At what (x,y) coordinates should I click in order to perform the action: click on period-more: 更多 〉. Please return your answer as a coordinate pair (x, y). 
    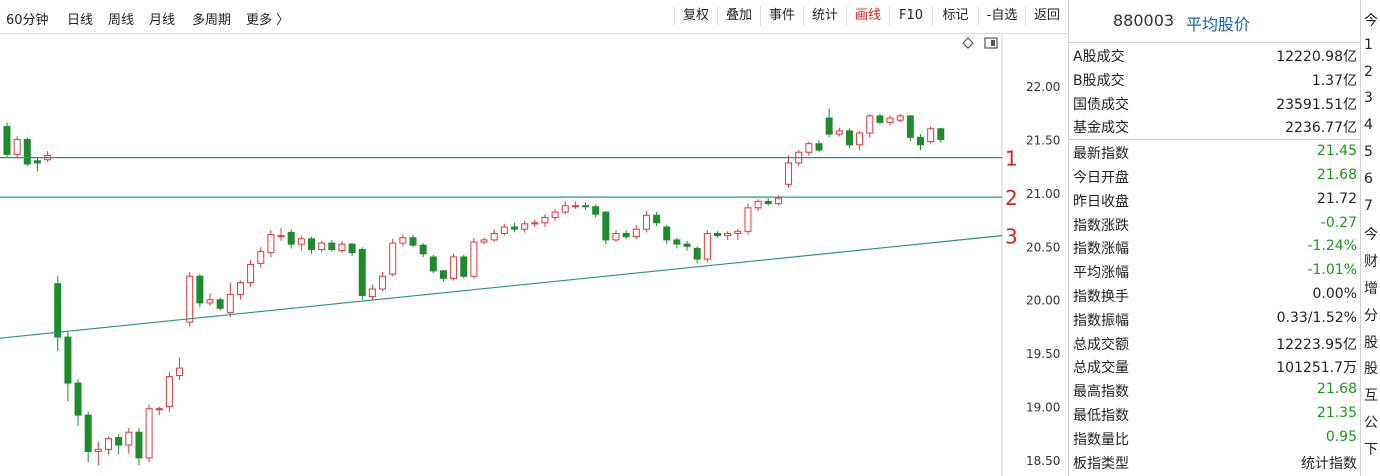
    Looking at the image, I should click on (267, 18).